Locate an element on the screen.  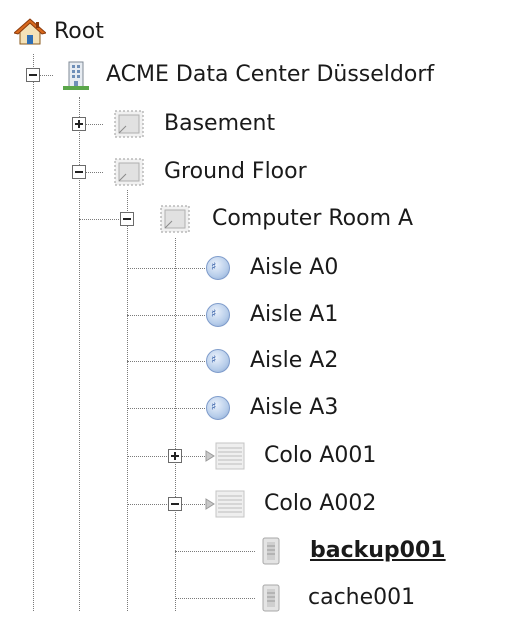
tree-node-root: Root is located at coordinates (59, 32).